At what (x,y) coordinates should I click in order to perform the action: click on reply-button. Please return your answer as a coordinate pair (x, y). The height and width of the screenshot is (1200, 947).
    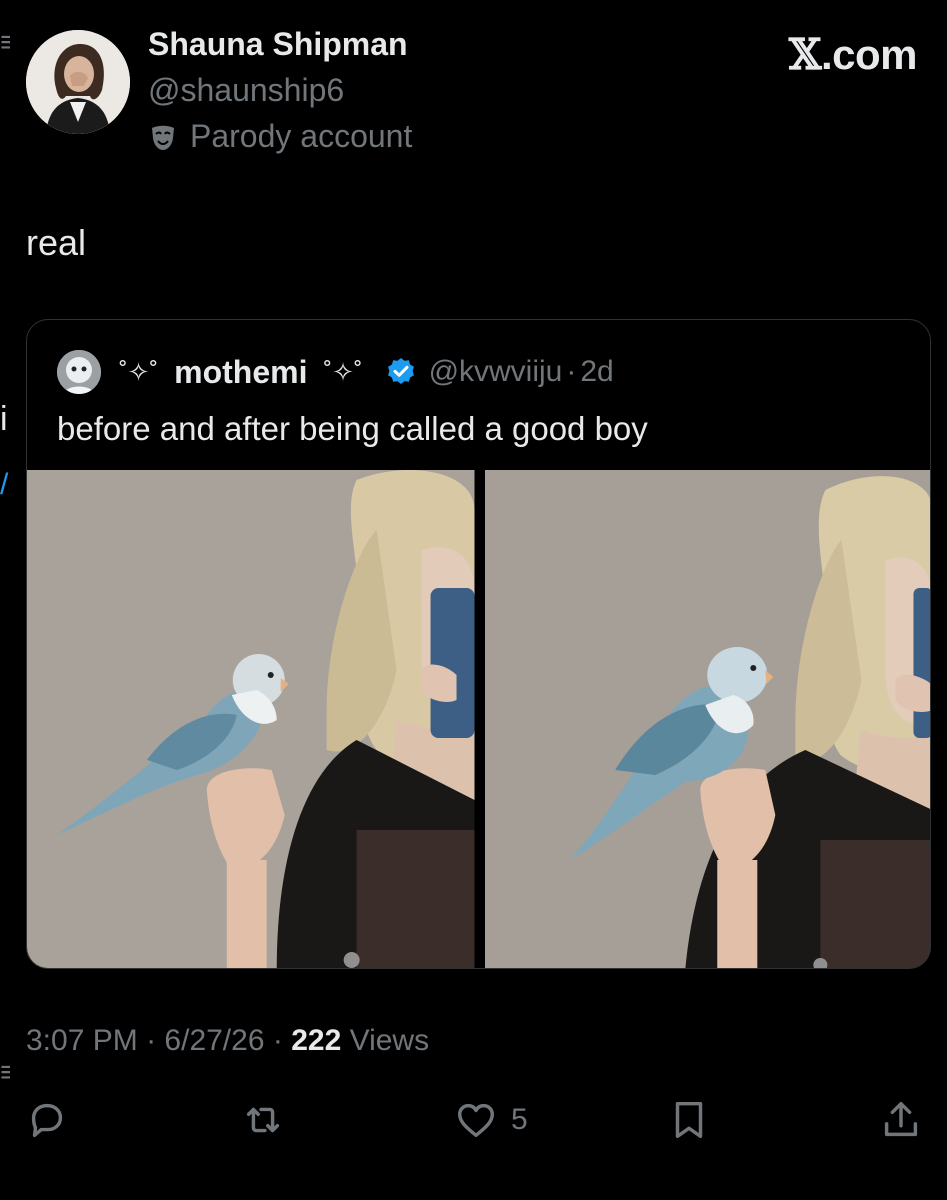
    Looking at the image, I should click on (47, 1120).